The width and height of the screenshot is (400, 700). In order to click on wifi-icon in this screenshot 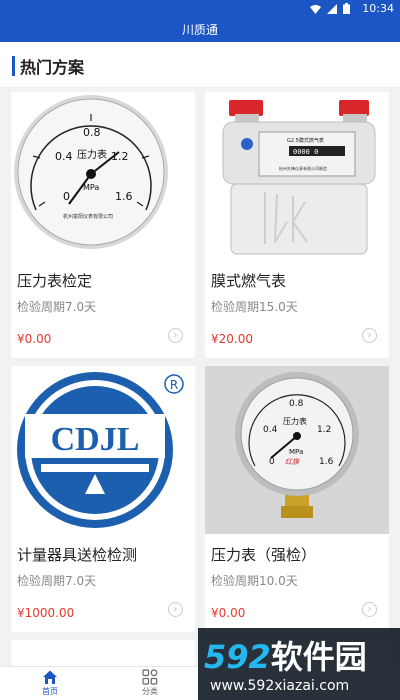, I will do `click(315, 9)`.